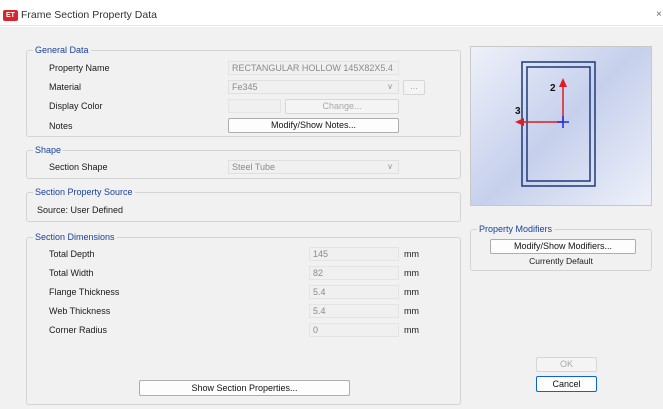 Image resolution: width=663 pixels, height=409 pixels. I want to click on app-icon: ET, so click(10, 15).